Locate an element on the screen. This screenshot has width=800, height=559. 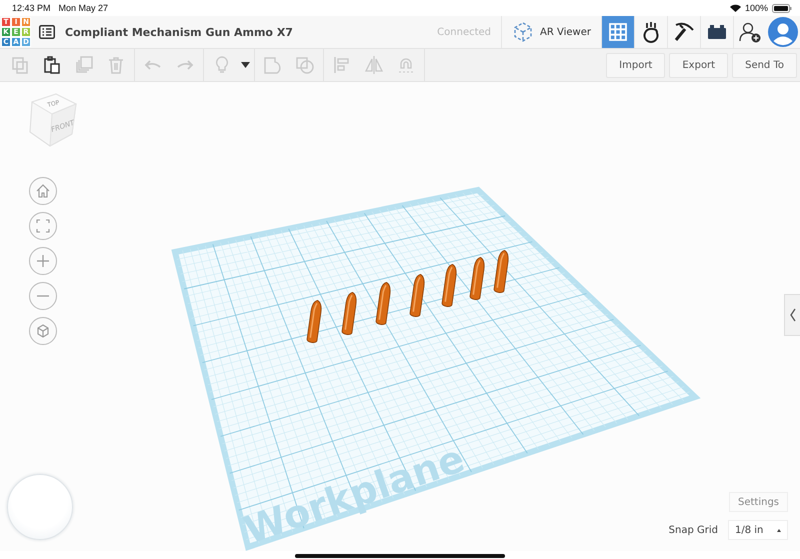
toolbar-button: Send To is located at coordinates (764, 65).